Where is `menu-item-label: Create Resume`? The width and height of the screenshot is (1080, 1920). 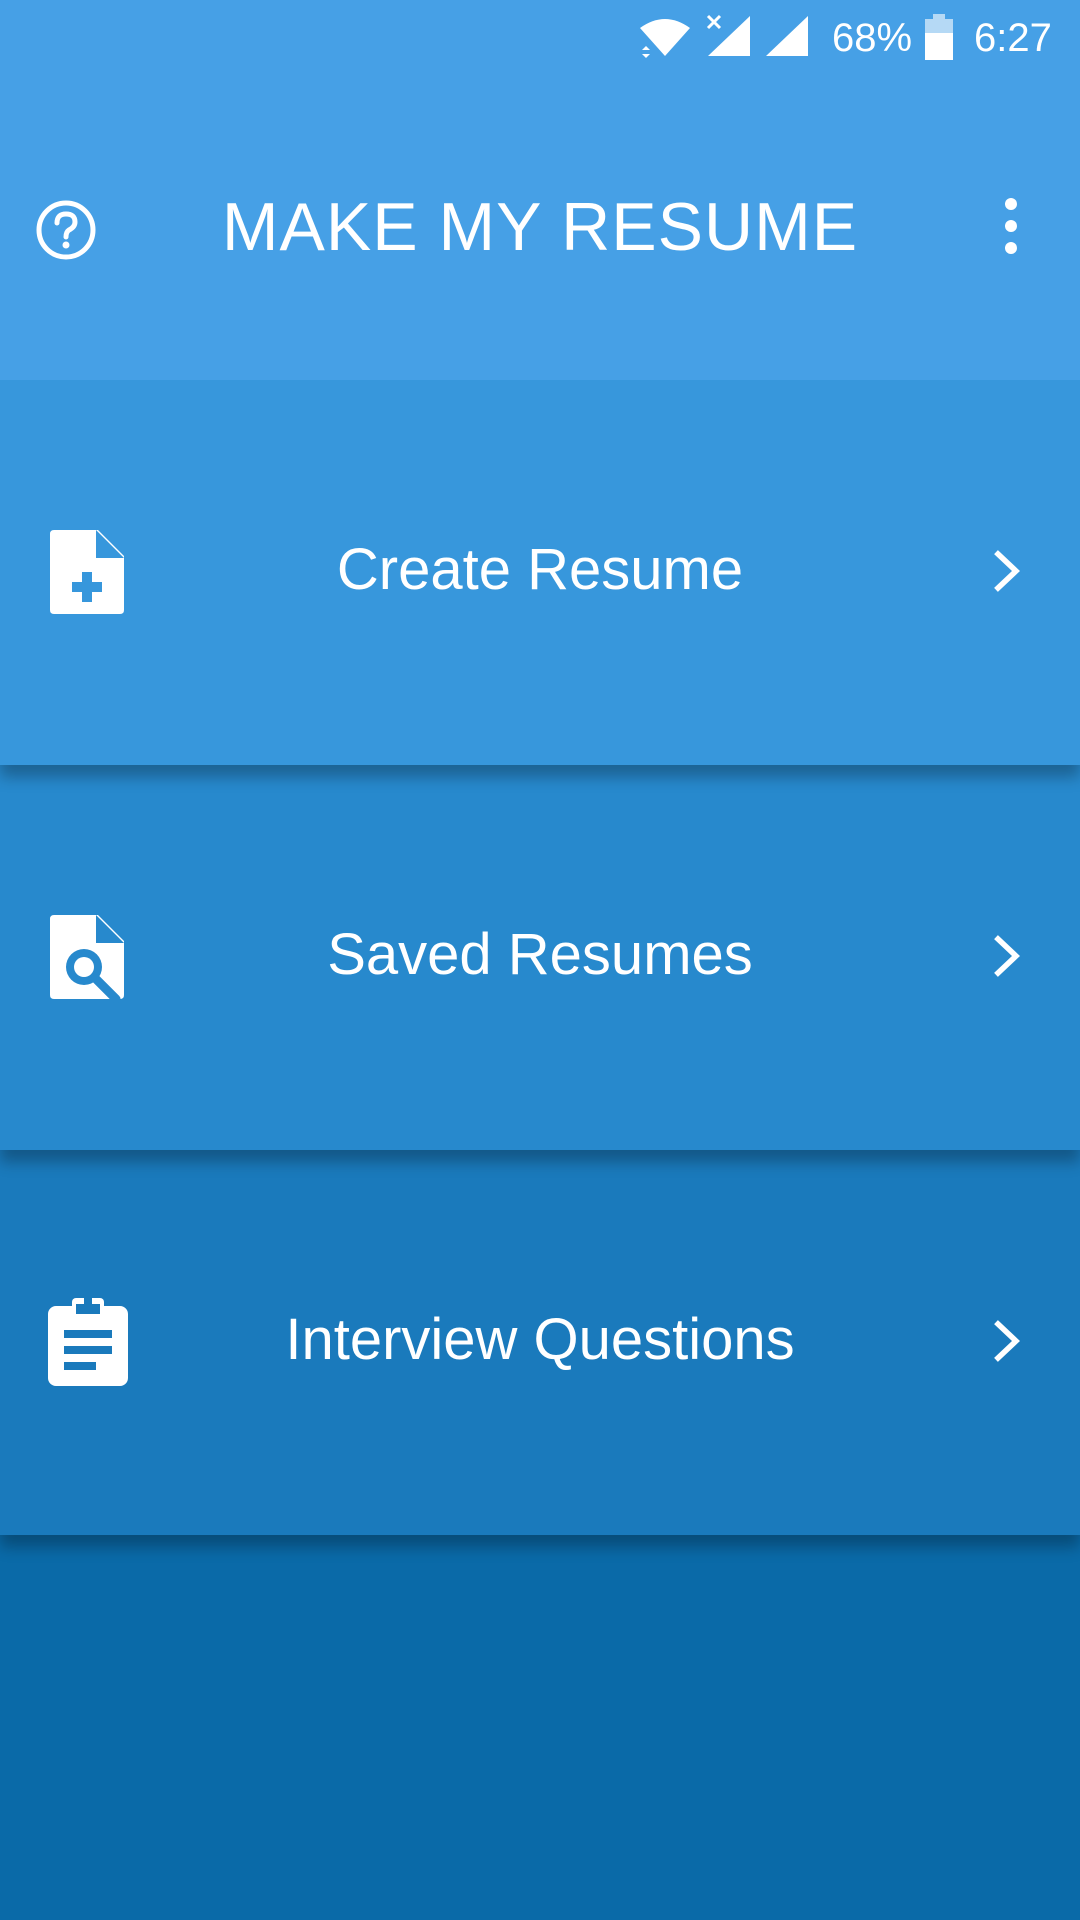
menu-item-label: Create Resume is located at coordinates (540, 569).